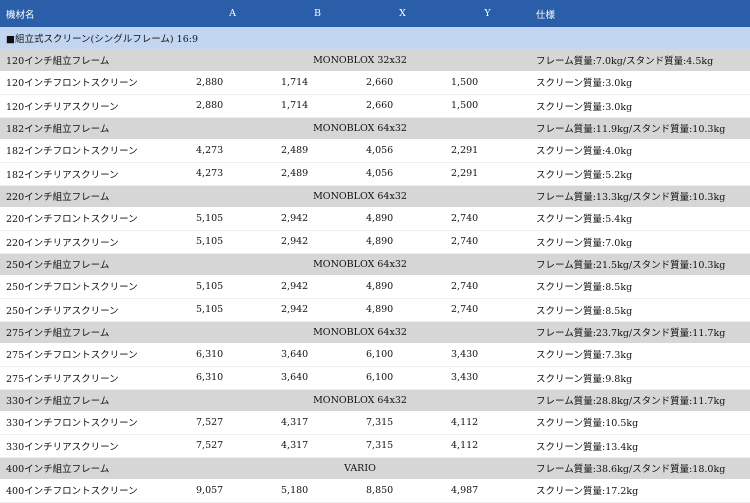  What do you see at coordinates (58, 334) in the screenshot?
I see `frame-name: 275インチ組立フレーム` at bounding box center [58, 334].